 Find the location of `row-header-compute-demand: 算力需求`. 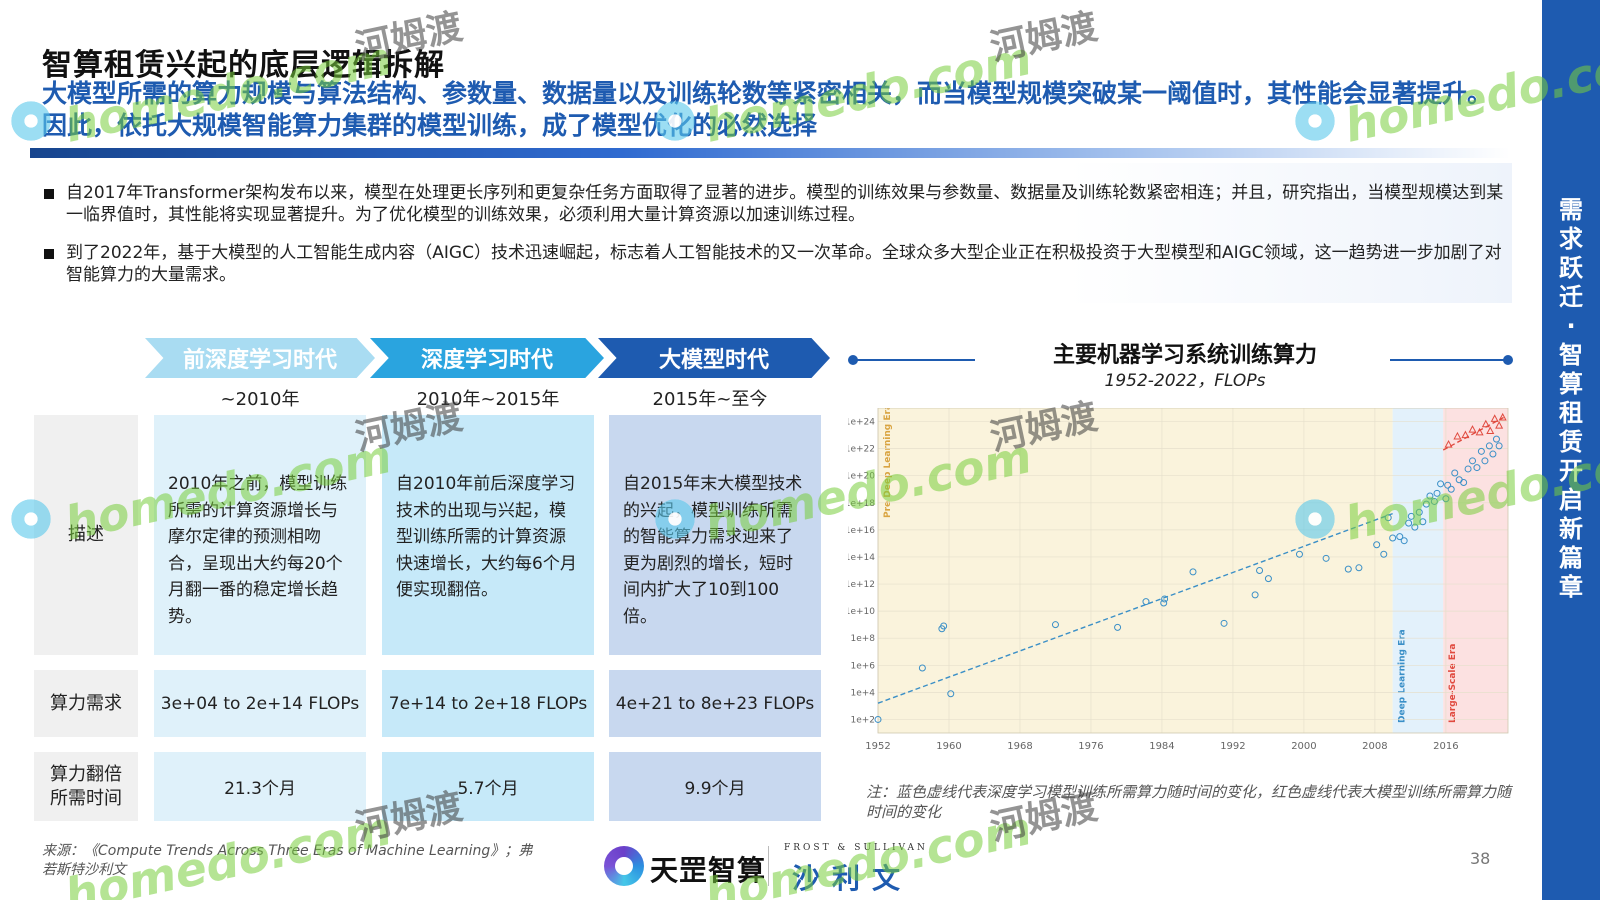

row-header-compute-demand: 算力需求 is located at coordinates (86, 703).